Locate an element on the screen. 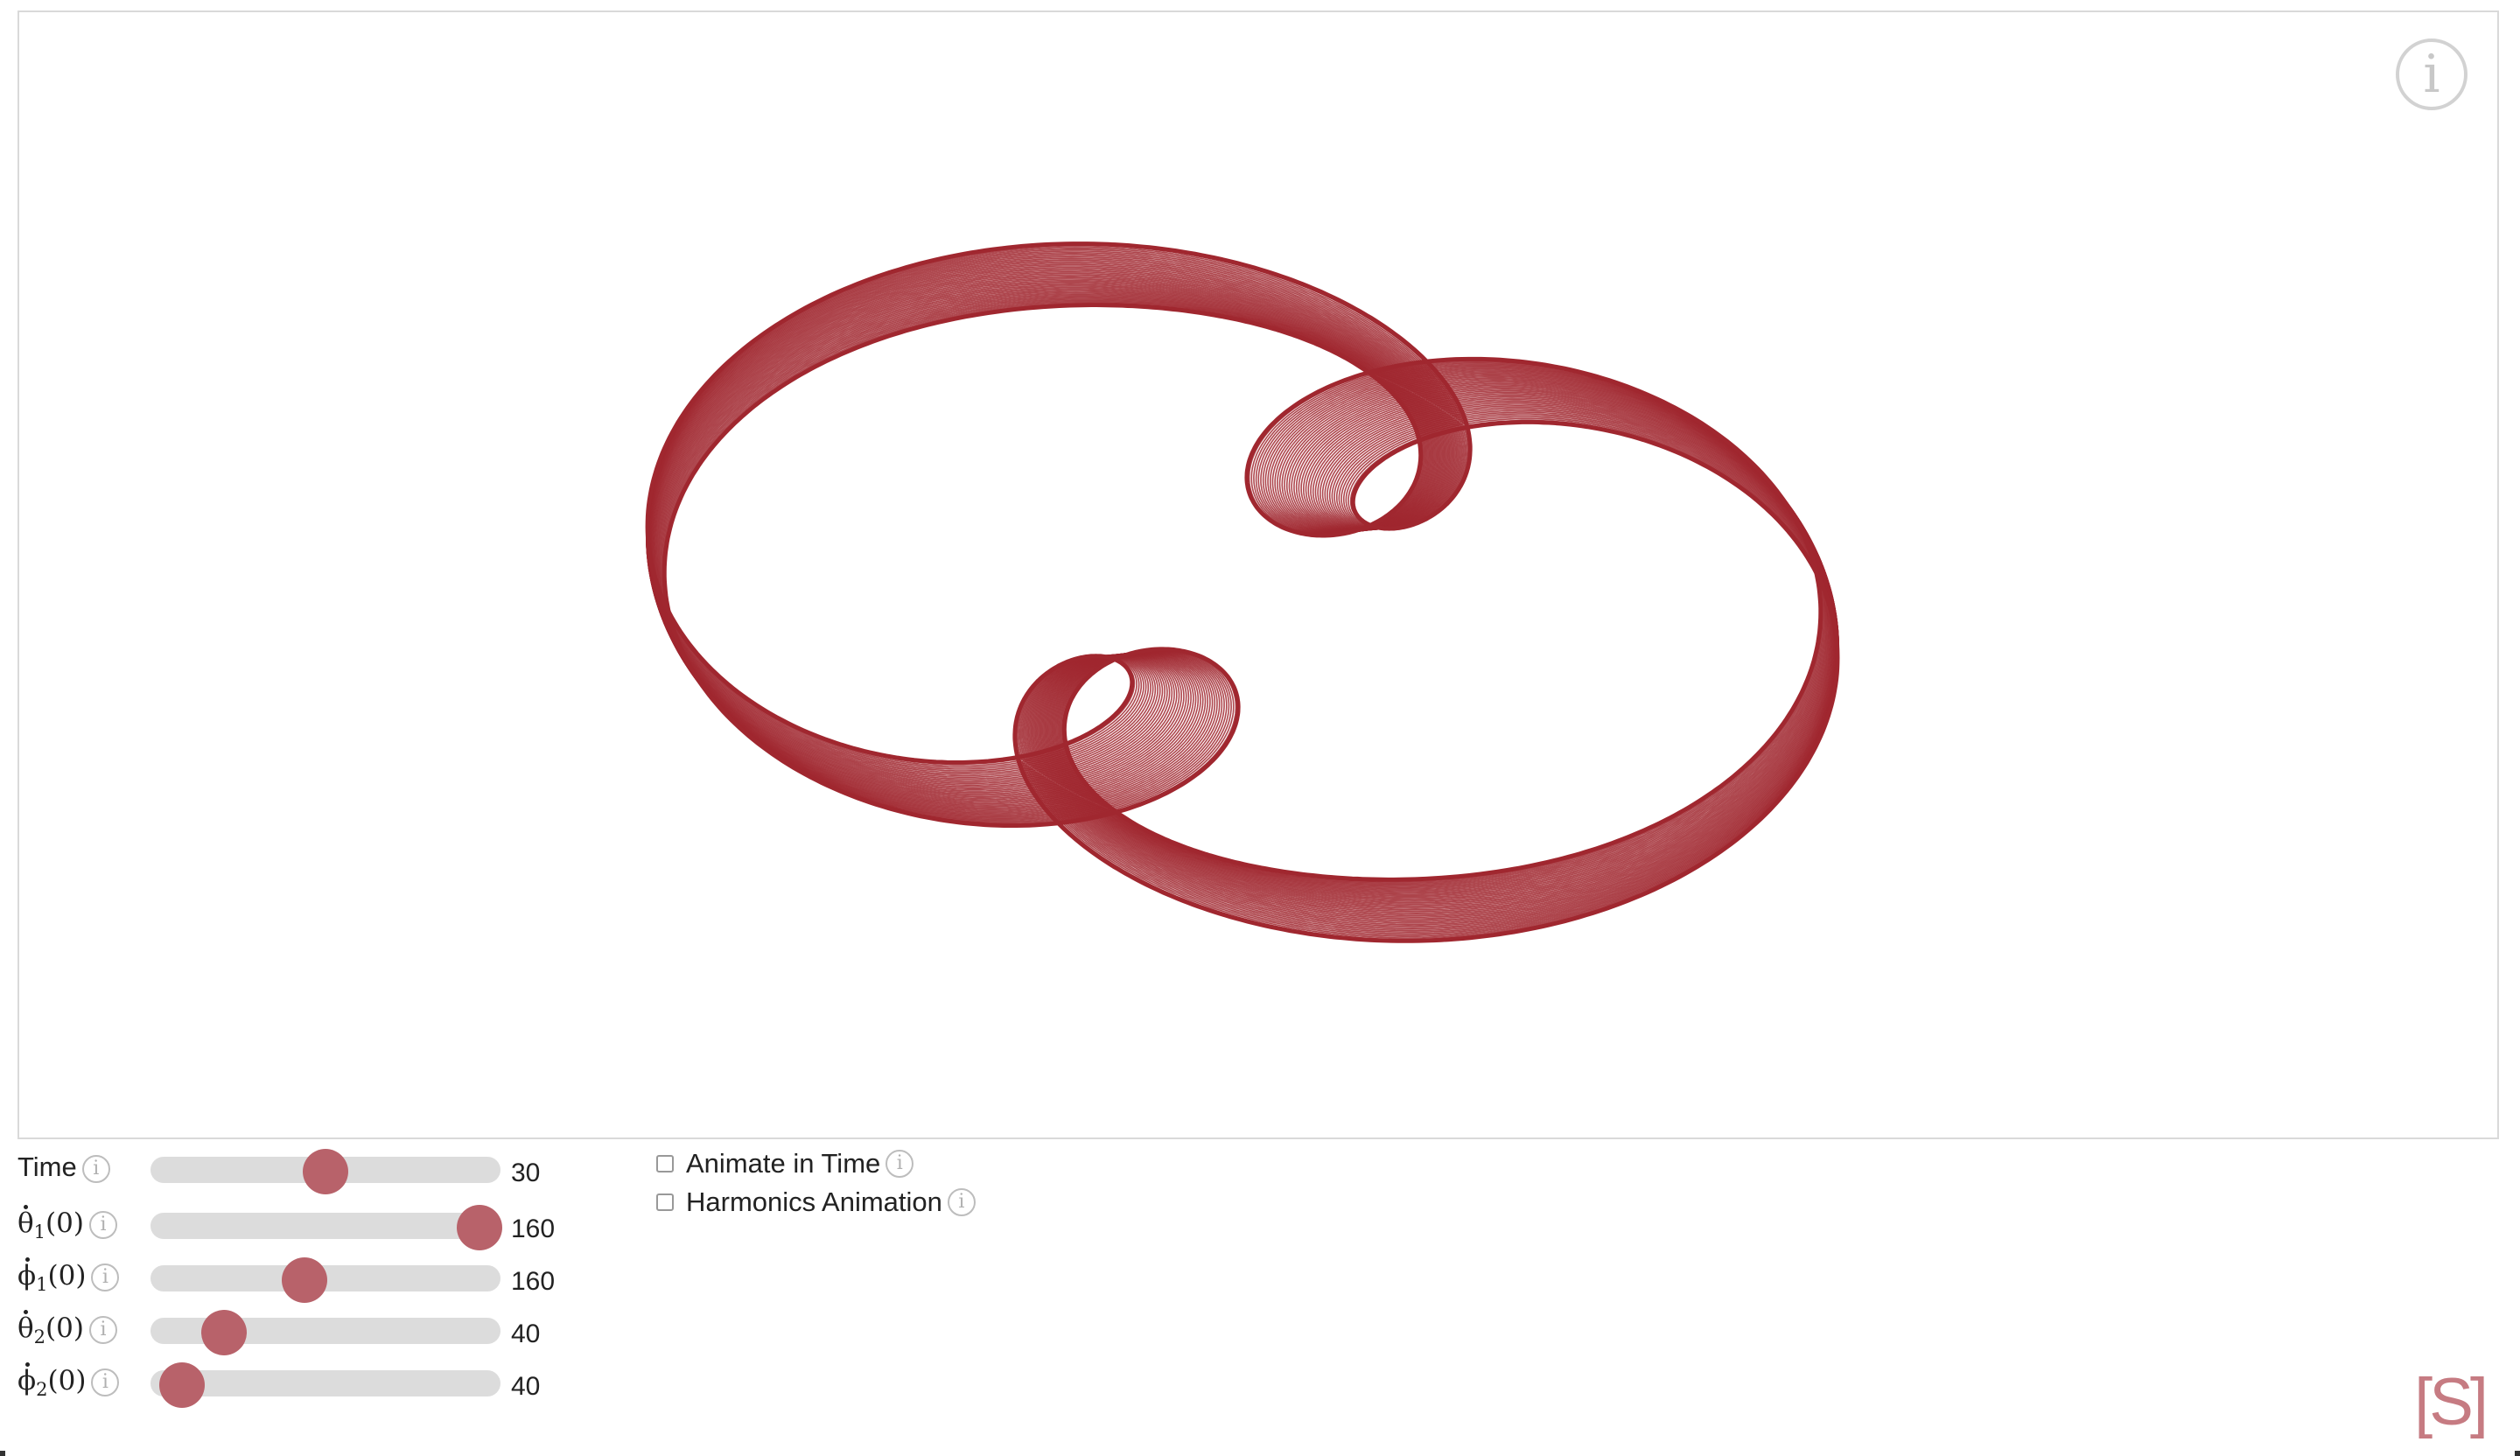 The image size is (2520, 1456). phi2-slider is located at coordinates (325, 1385).